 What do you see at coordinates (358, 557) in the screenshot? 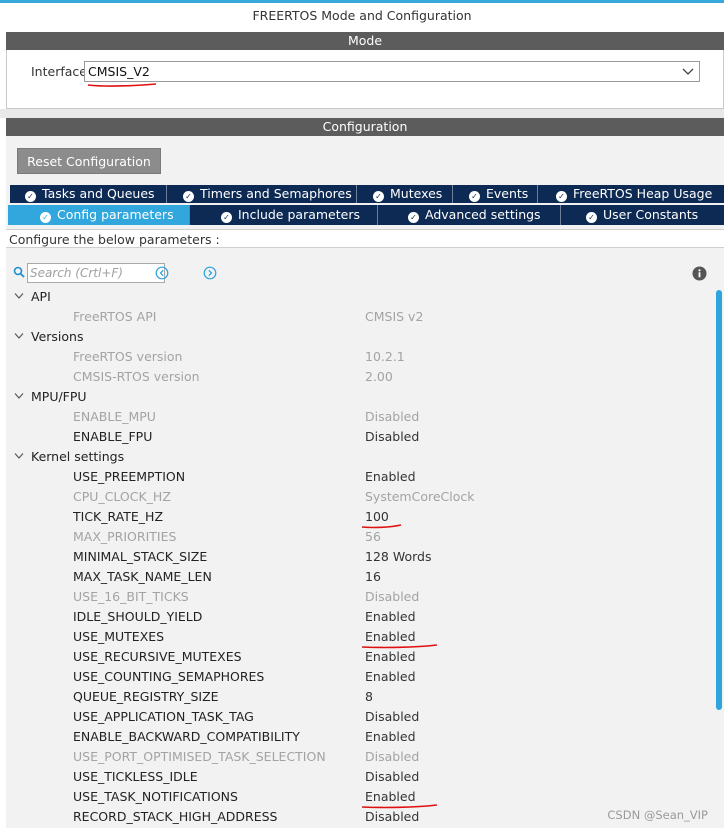
I see `parameter-row: MINIMAL_STACK_SIZE 128 Words` at bounding box center [358, 557].